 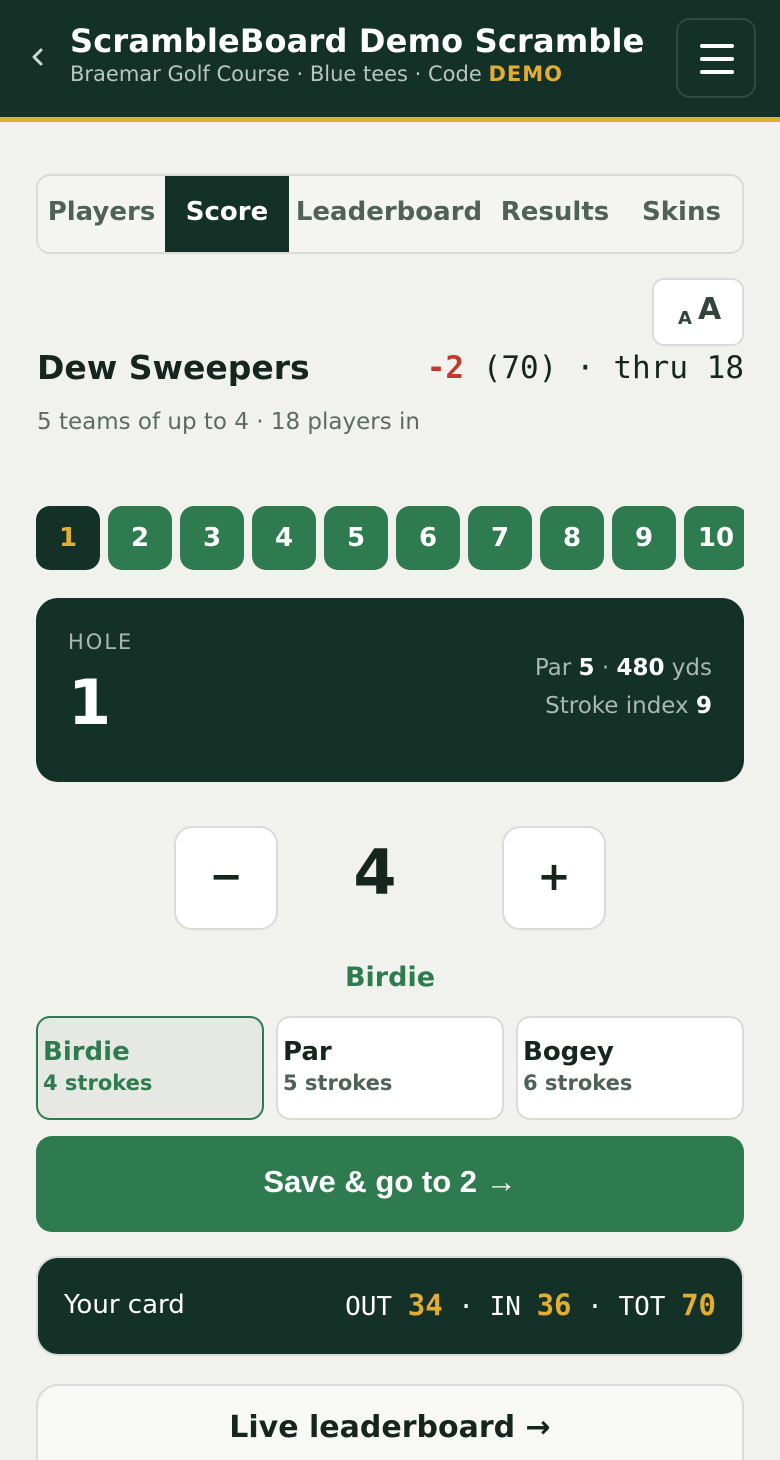 I want to click on hole-button-5: 5, so click(x=356, y=538).